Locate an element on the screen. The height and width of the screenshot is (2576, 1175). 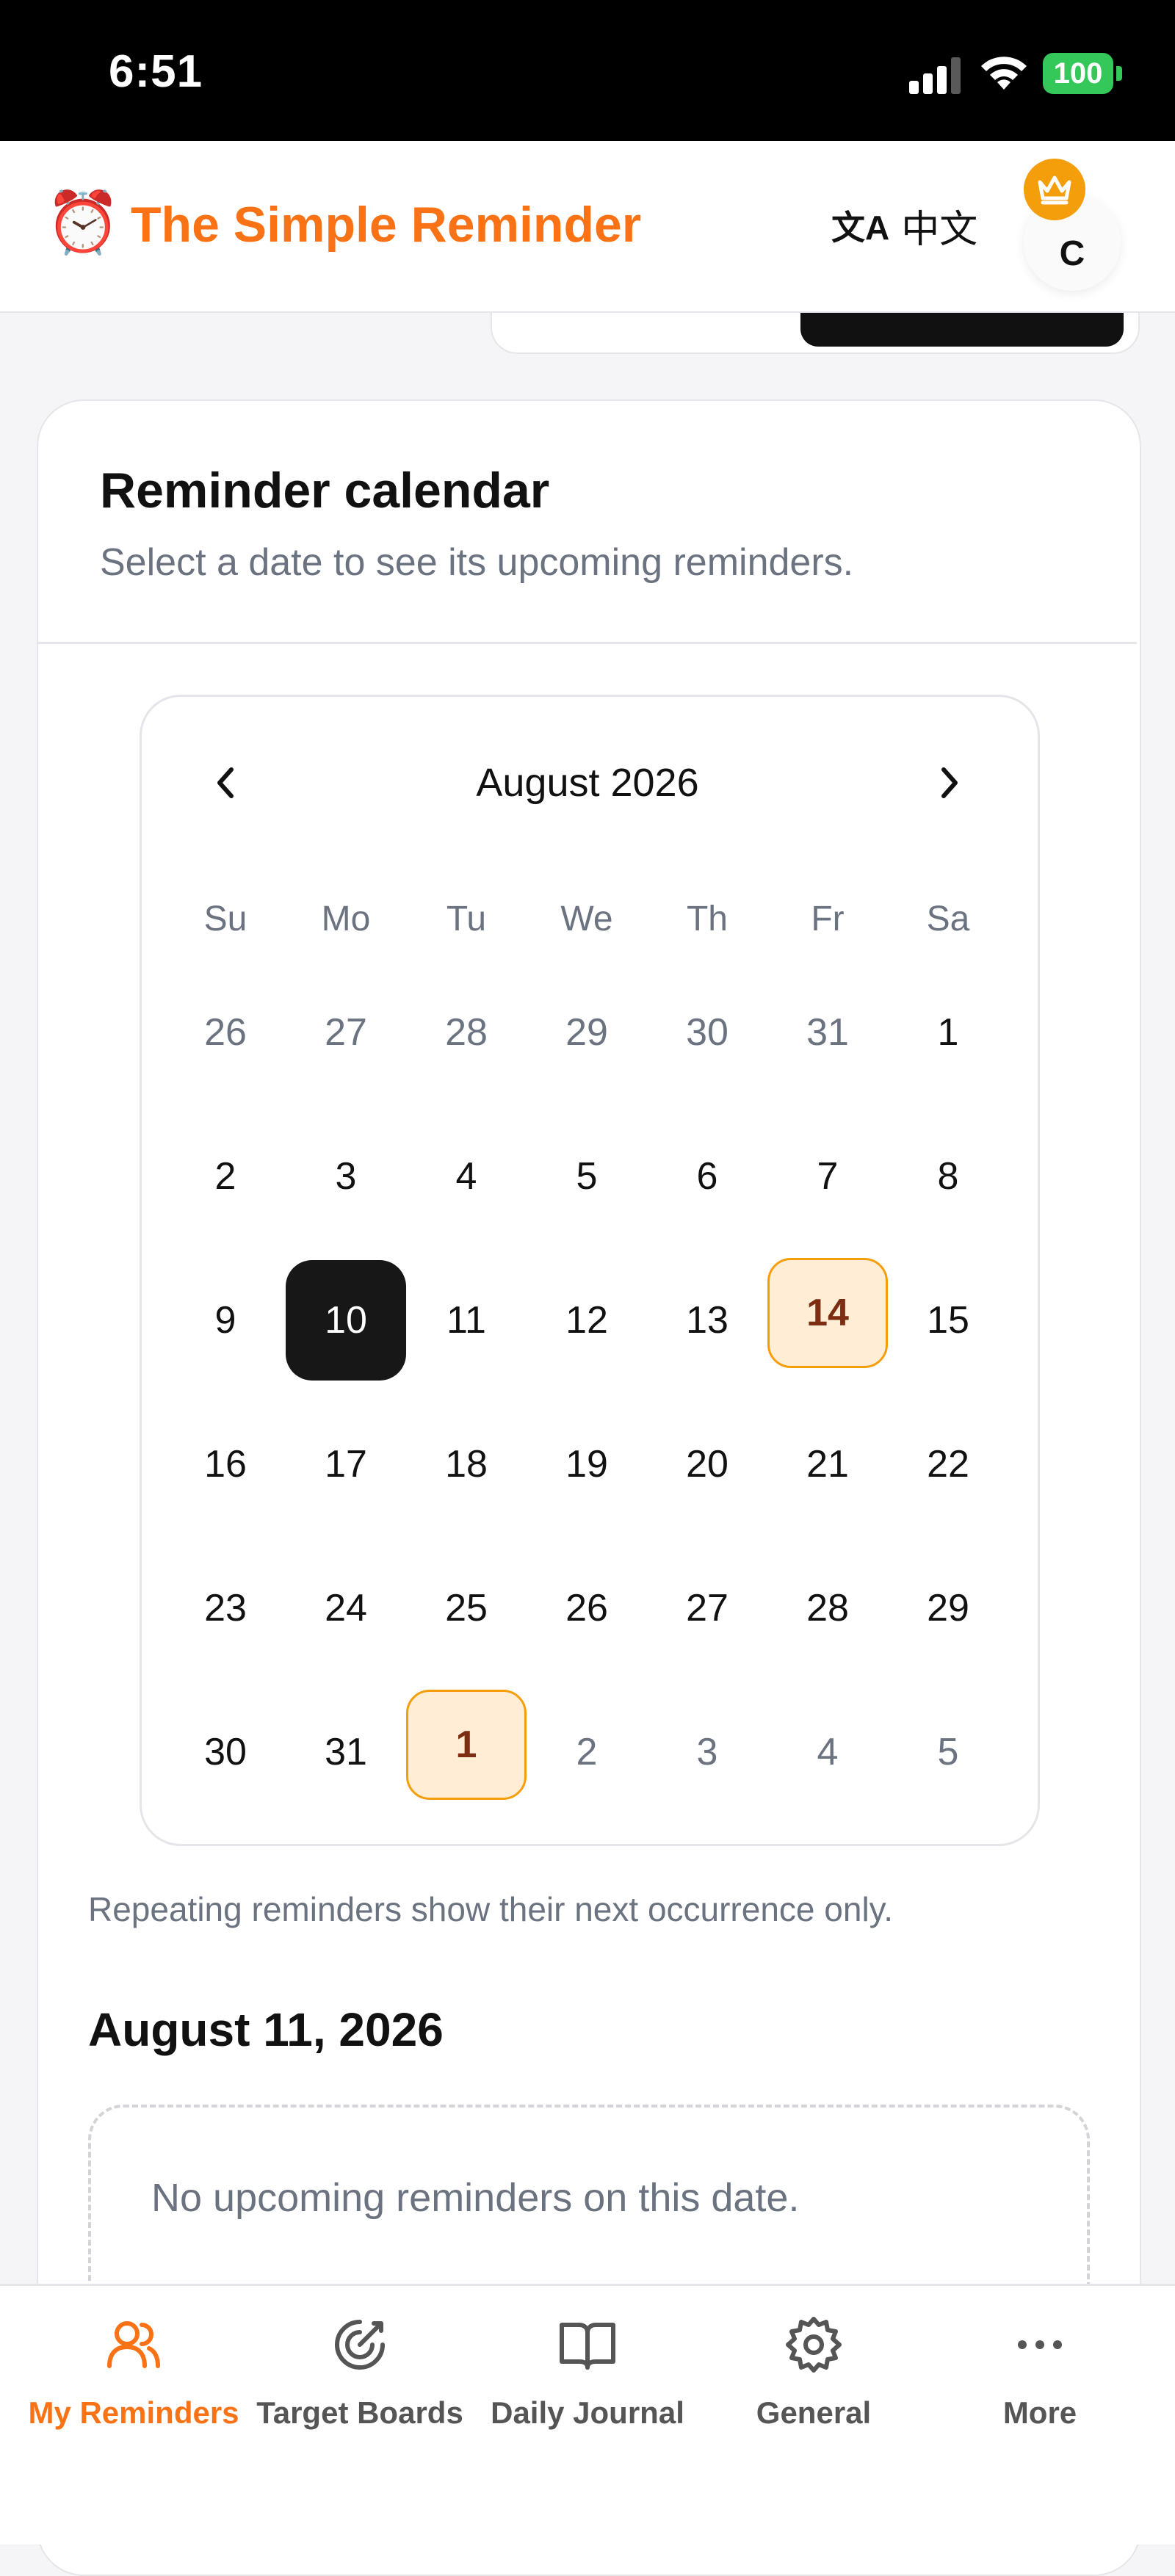
language-label: 中文 is located at coordinates (939, 229).